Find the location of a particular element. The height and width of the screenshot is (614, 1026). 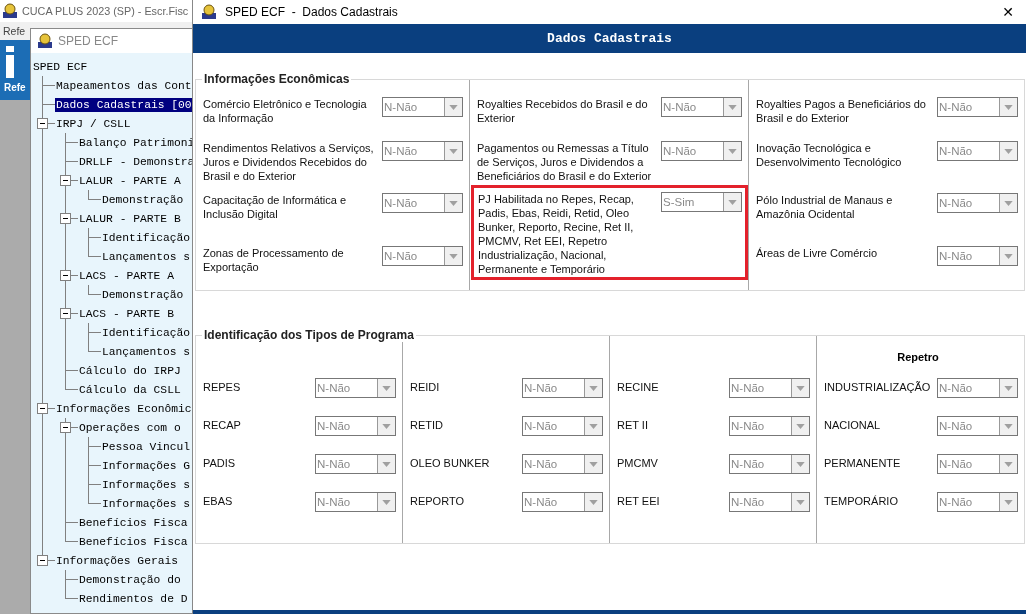

tree-item: LALUR - PARTE B is located at coordinates (130, 218).